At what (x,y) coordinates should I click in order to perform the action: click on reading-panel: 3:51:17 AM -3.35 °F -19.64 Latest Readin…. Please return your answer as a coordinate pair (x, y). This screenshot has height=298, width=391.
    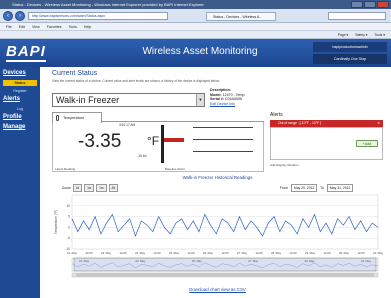
    Looking at the image, I should click on (158, 147).